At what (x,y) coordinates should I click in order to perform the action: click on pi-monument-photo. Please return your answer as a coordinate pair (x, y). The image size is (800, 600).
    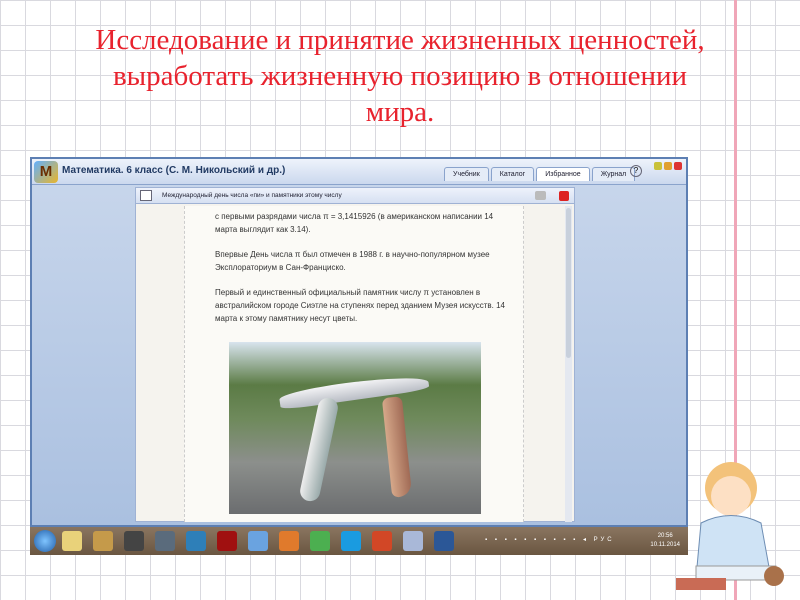
    Looking at the image, I should click on (355, 428).